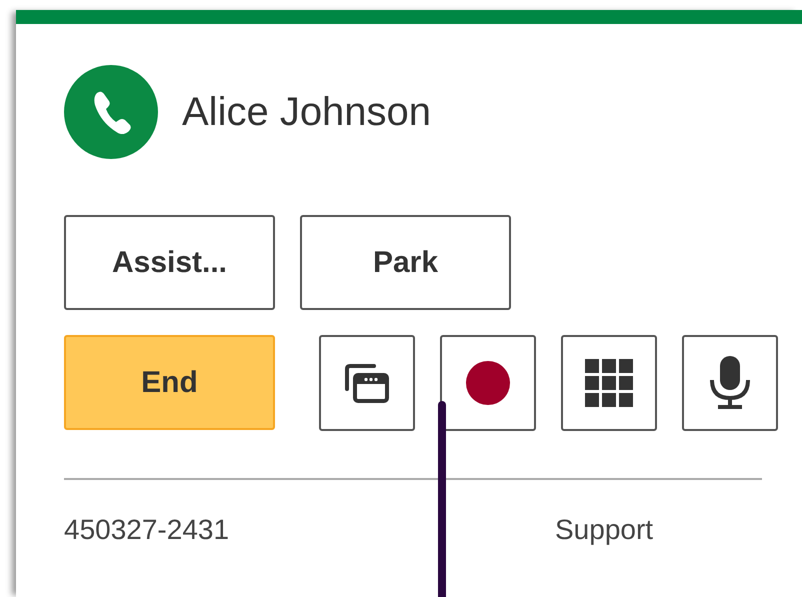  Describe the element at coordinates (147, 530) in the screenshot. I see `phone-number: 450327-2431` at that location.